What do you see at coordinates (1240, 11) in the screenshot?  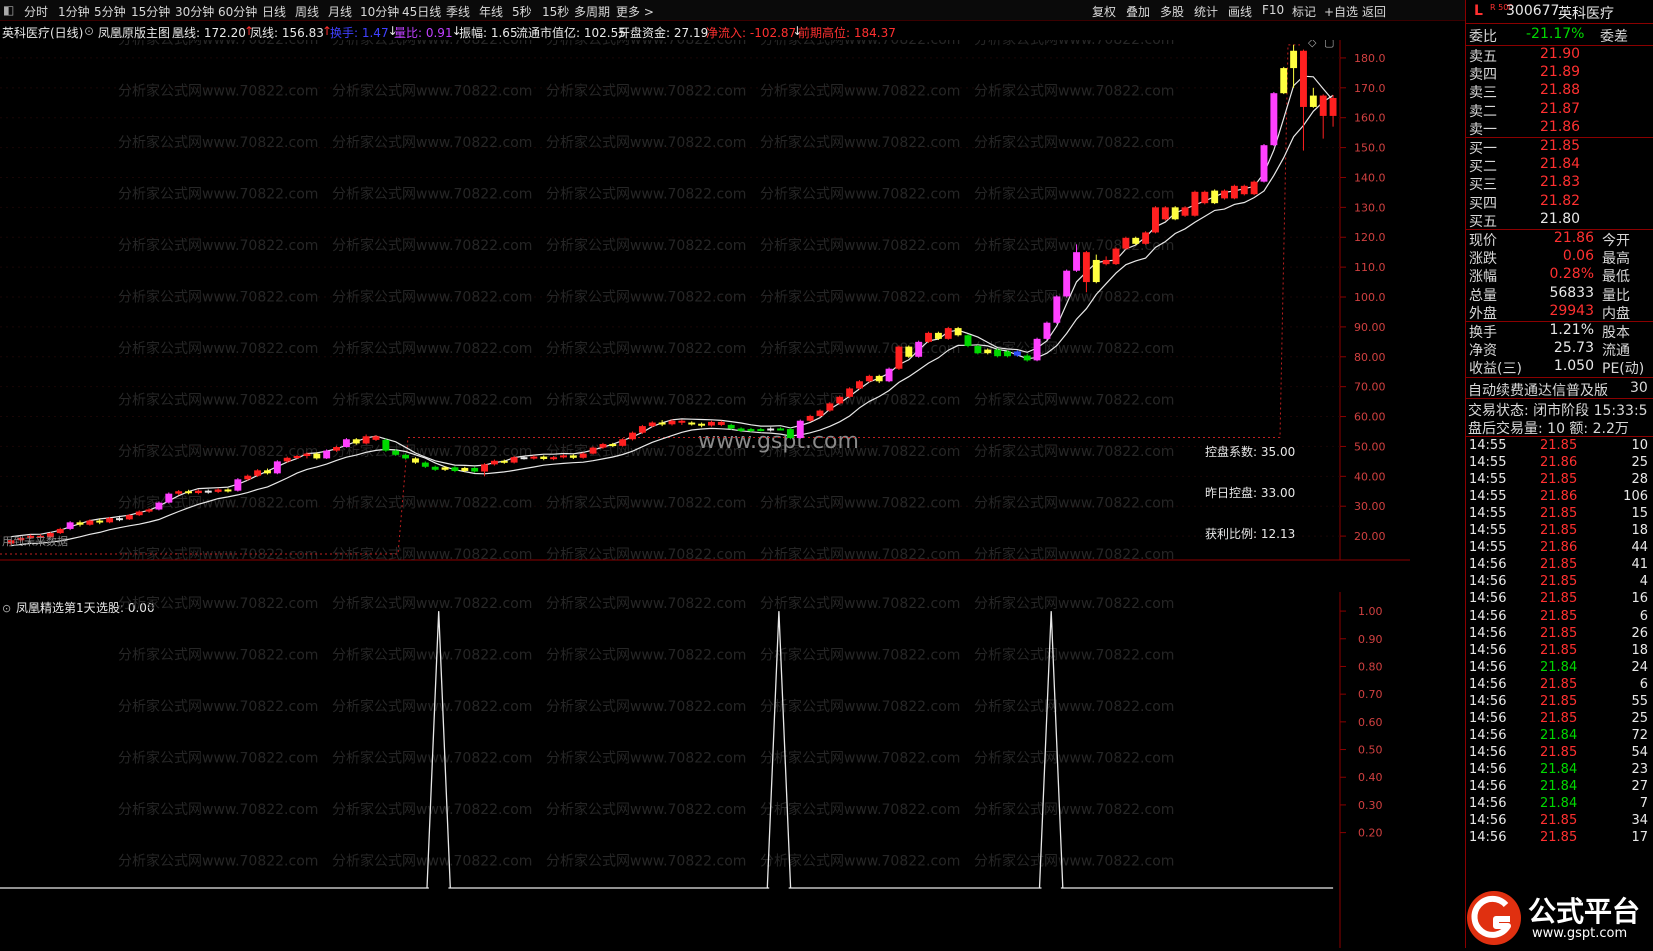 I see `draw-button: 画线` at bounding box center [1240, 11].